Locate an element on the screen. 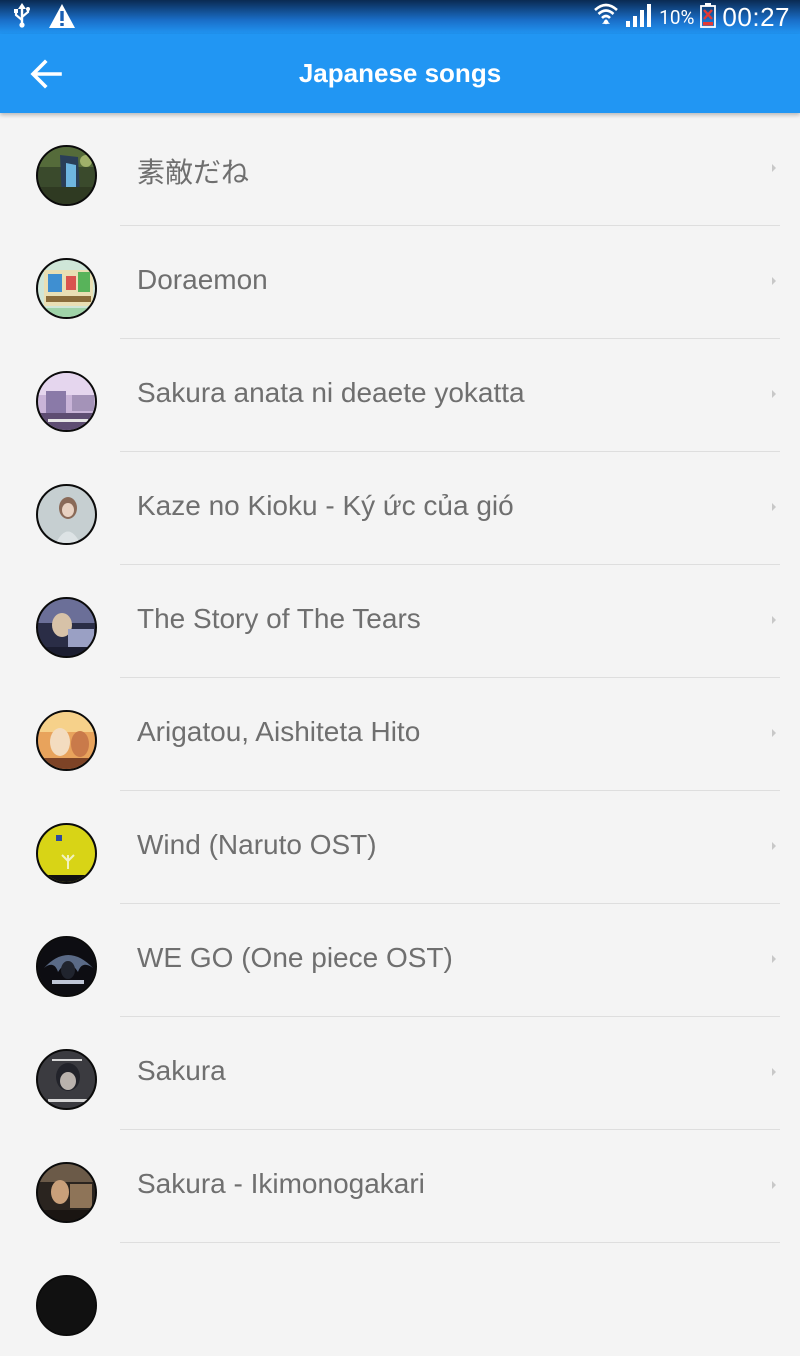 This screenshot has height=1356, width=800. clock: 00:27 is located at coordinates (756, 16).